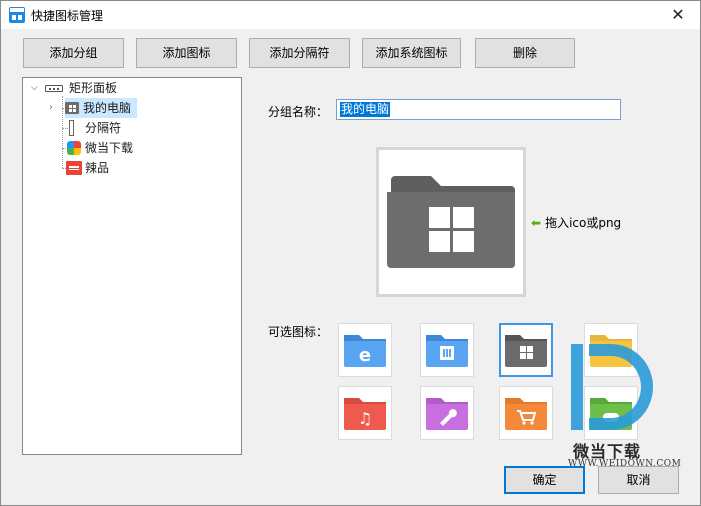  What do you see at coordinates (115, 168) in the screenshot?
I see `tree-item-lapin: 辣品` at bounding box center [115, 168].